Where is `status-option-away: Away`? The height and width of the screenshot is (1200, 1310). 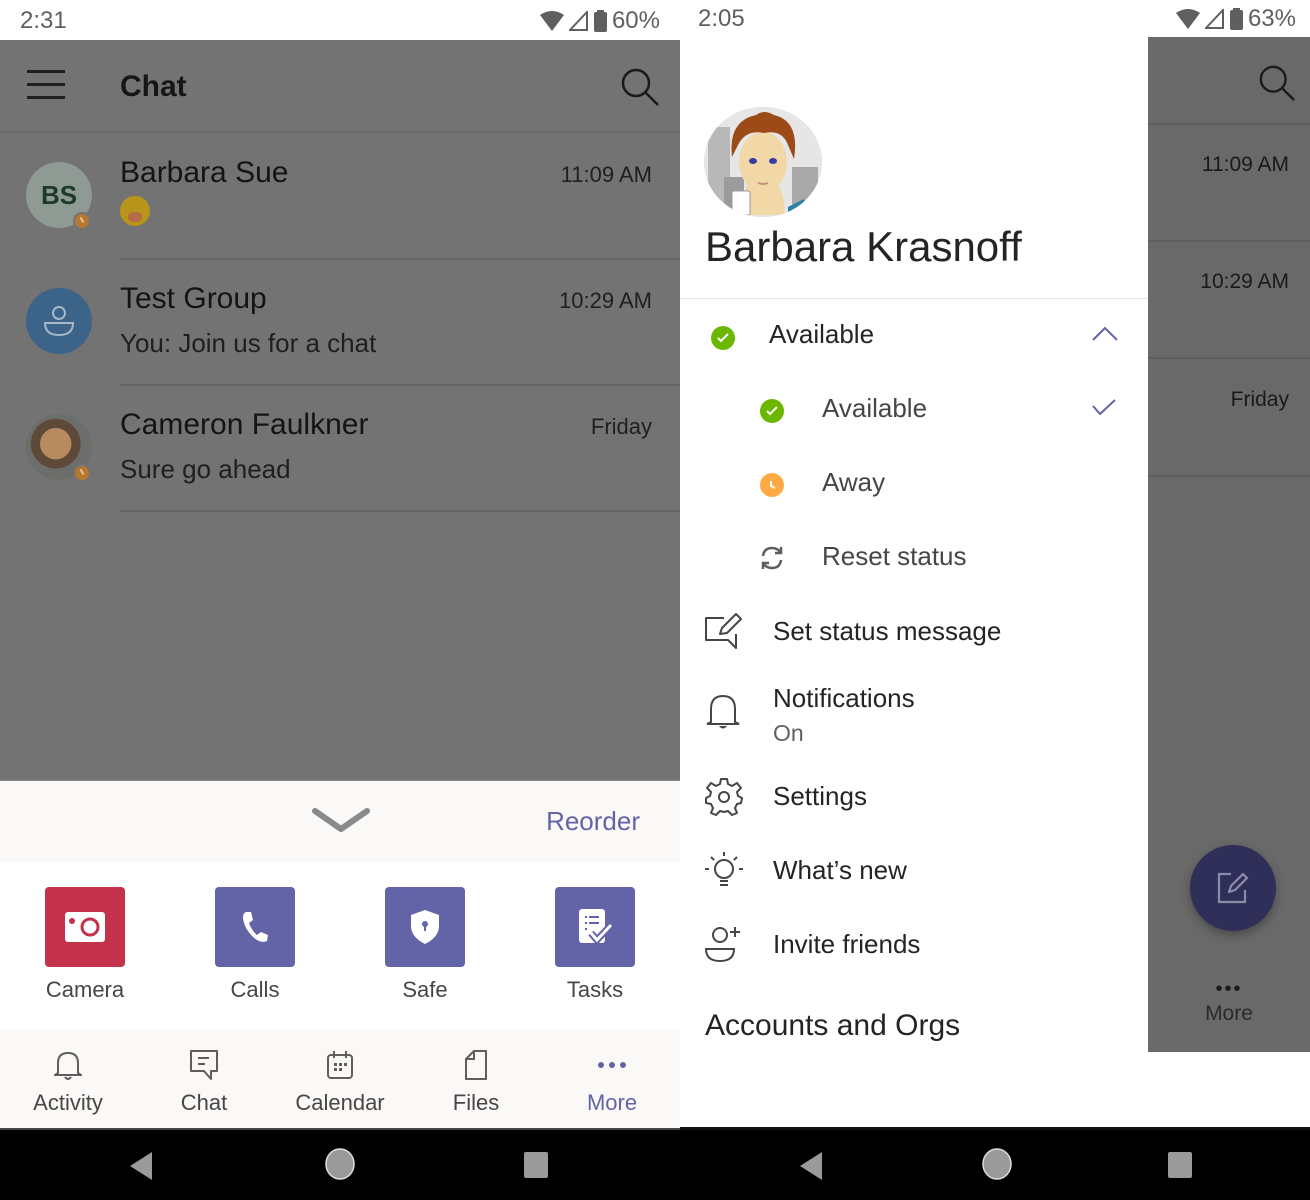 status-option-away: Away is located at coordinates (914, 483).